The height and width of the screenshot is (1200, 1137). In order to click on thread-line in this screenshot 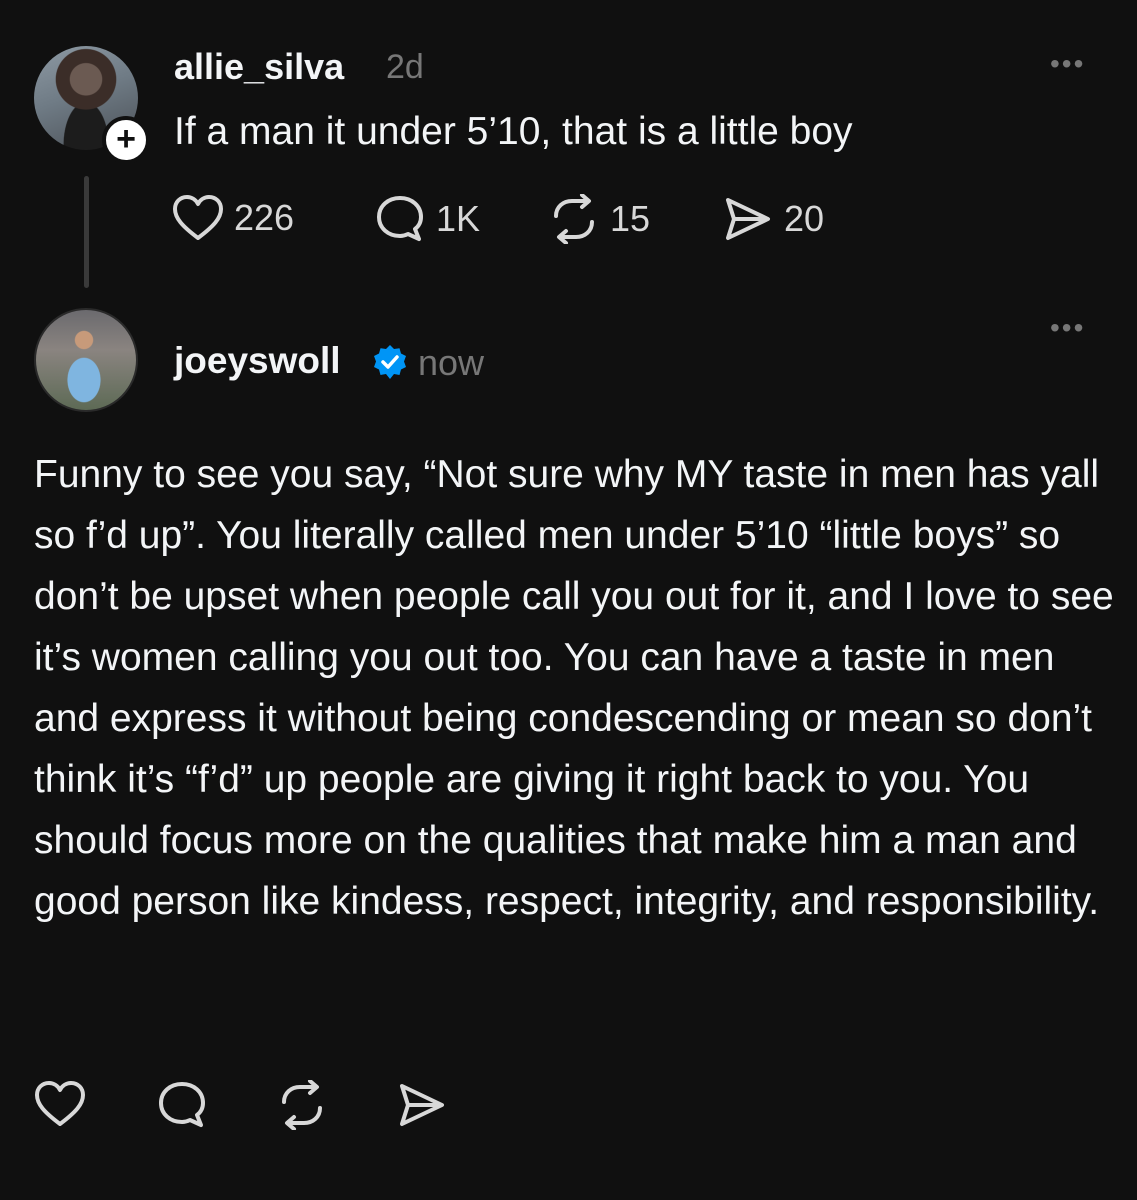, I will do `click(86, 232)`.